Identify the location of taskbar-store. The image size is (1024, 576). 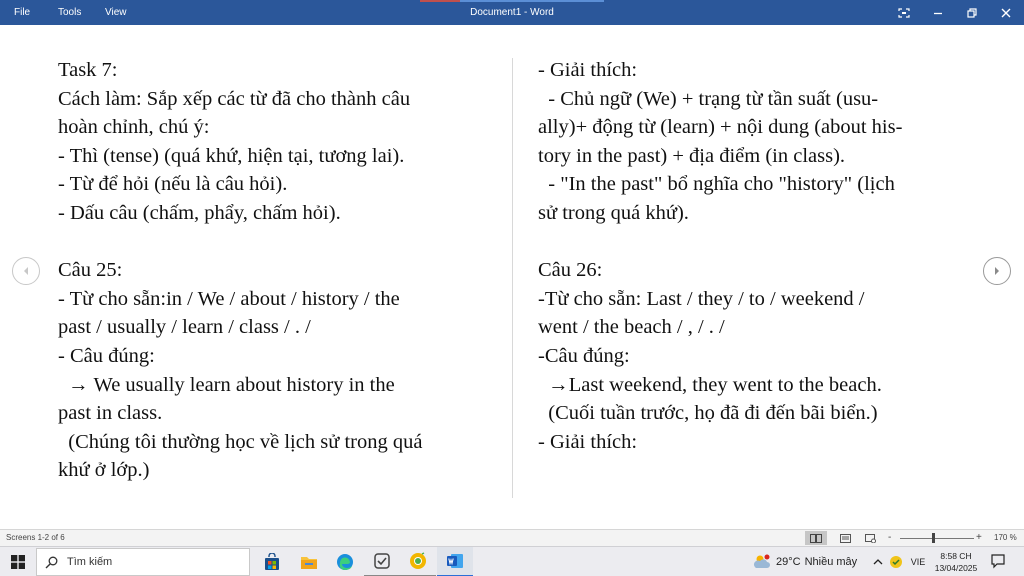
(272, 561).